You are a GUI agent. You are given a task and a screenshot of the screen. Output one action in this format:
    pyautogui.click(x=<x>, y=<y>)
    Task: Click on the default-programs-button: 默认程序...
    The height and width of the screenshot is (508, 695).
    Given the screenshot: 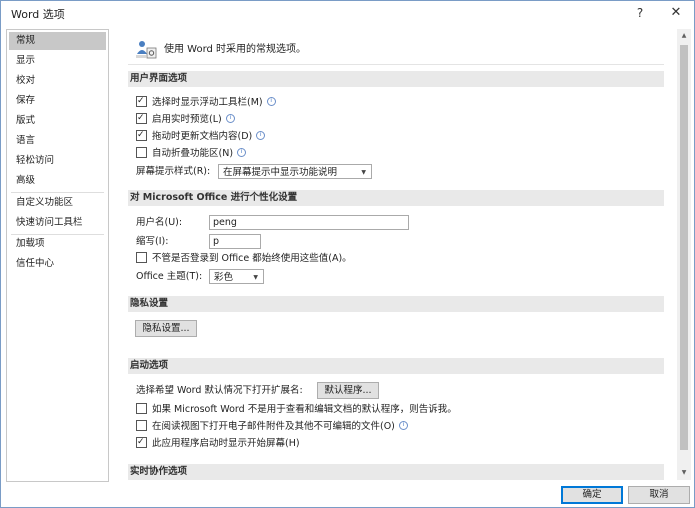 What is the action you would take?
    pyautogui.click(x=348, y=390)
    